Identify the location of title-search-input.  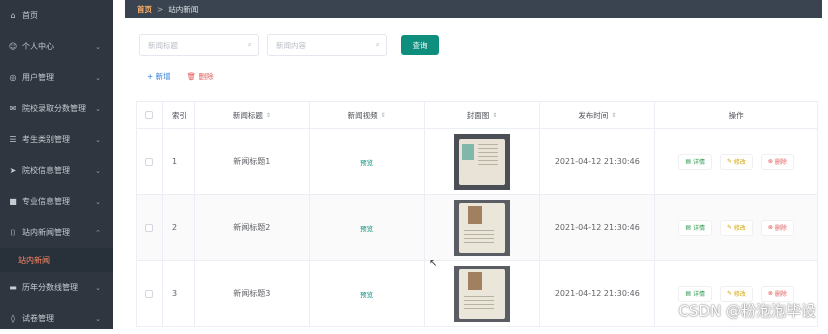
(199, 45).